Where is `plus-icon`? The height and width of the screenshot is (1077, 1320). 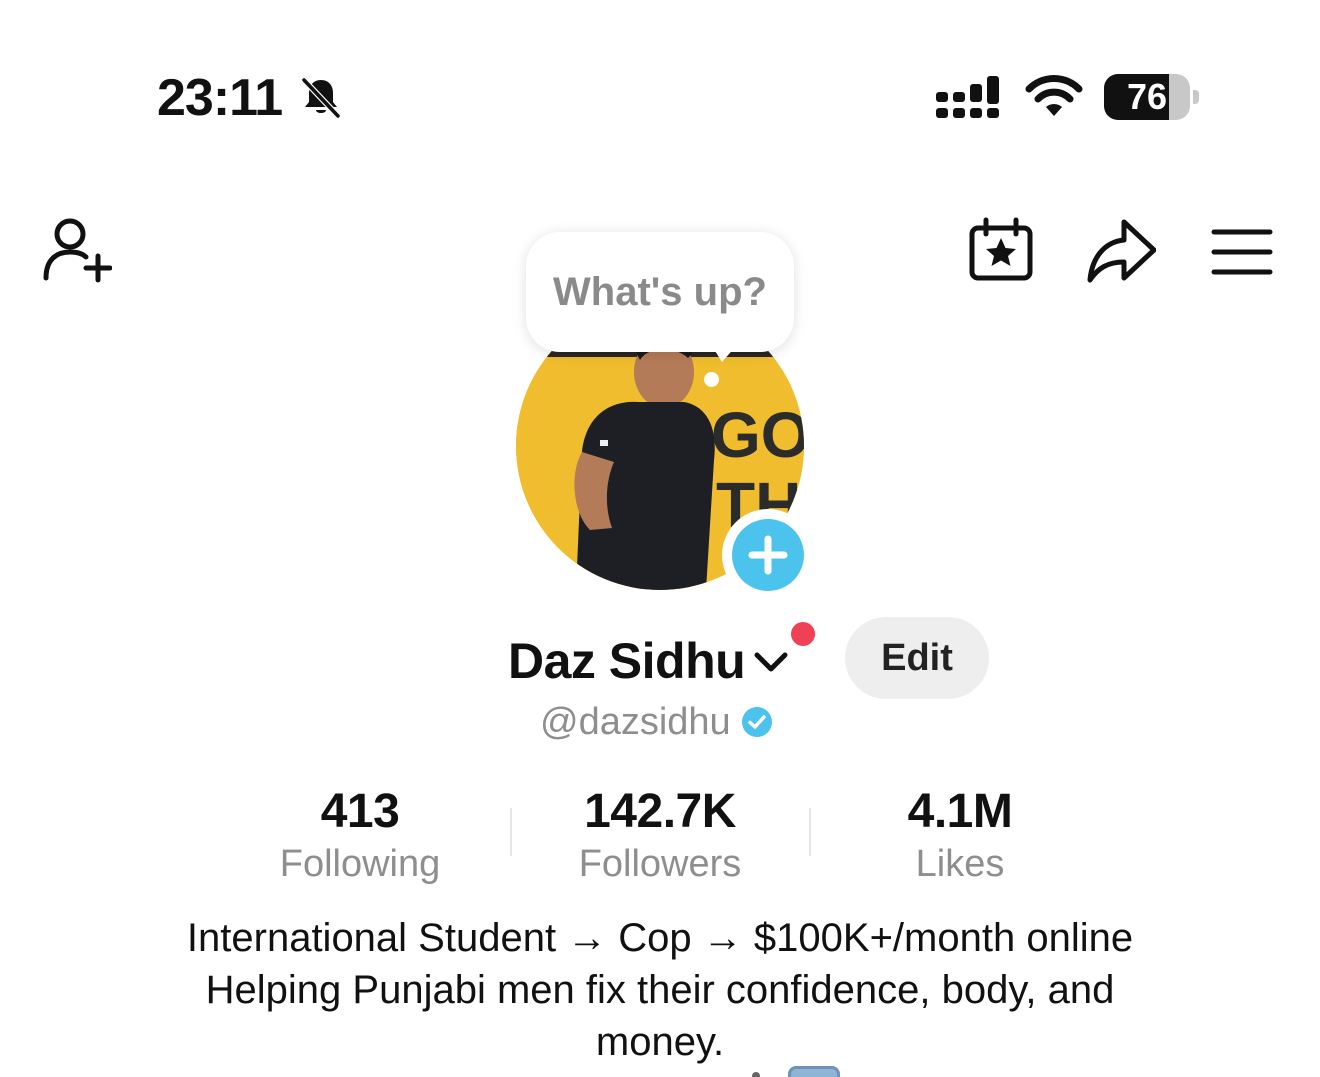
plus-icon is located at coordinates (768, 555).